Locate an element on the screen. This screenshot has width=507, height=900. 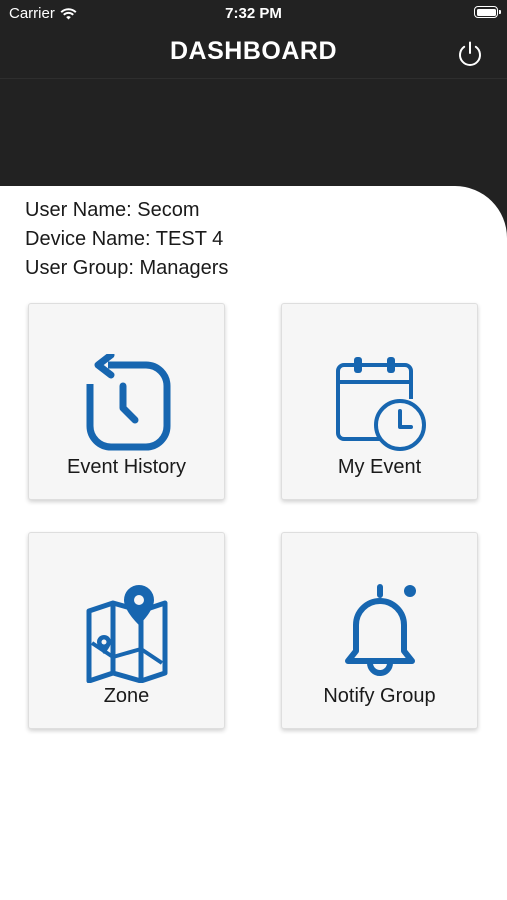
navigation-bar: DASHBOARD is located at coordinates (253, 53).